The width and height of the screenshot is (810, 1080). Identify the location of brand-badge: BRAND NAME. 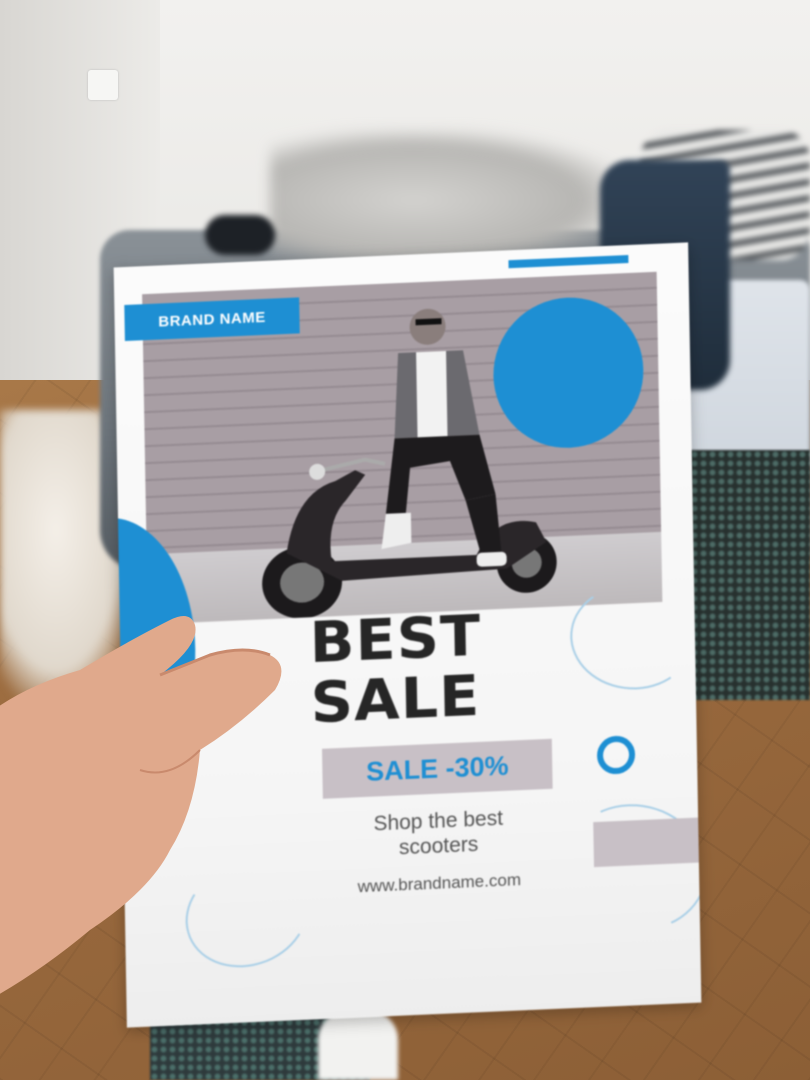
(212, 319).